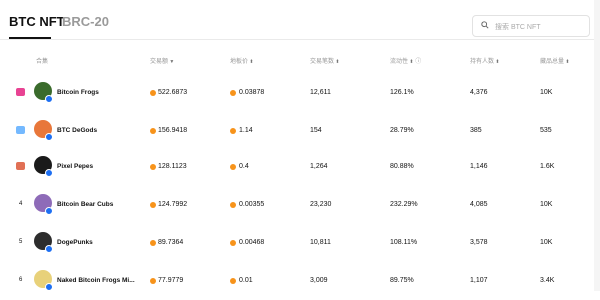 The image size is (600, 300). Describe the element at coordinates (171, 62) in the screenshot. I see `sort-desc-icon: ▼` at that location.